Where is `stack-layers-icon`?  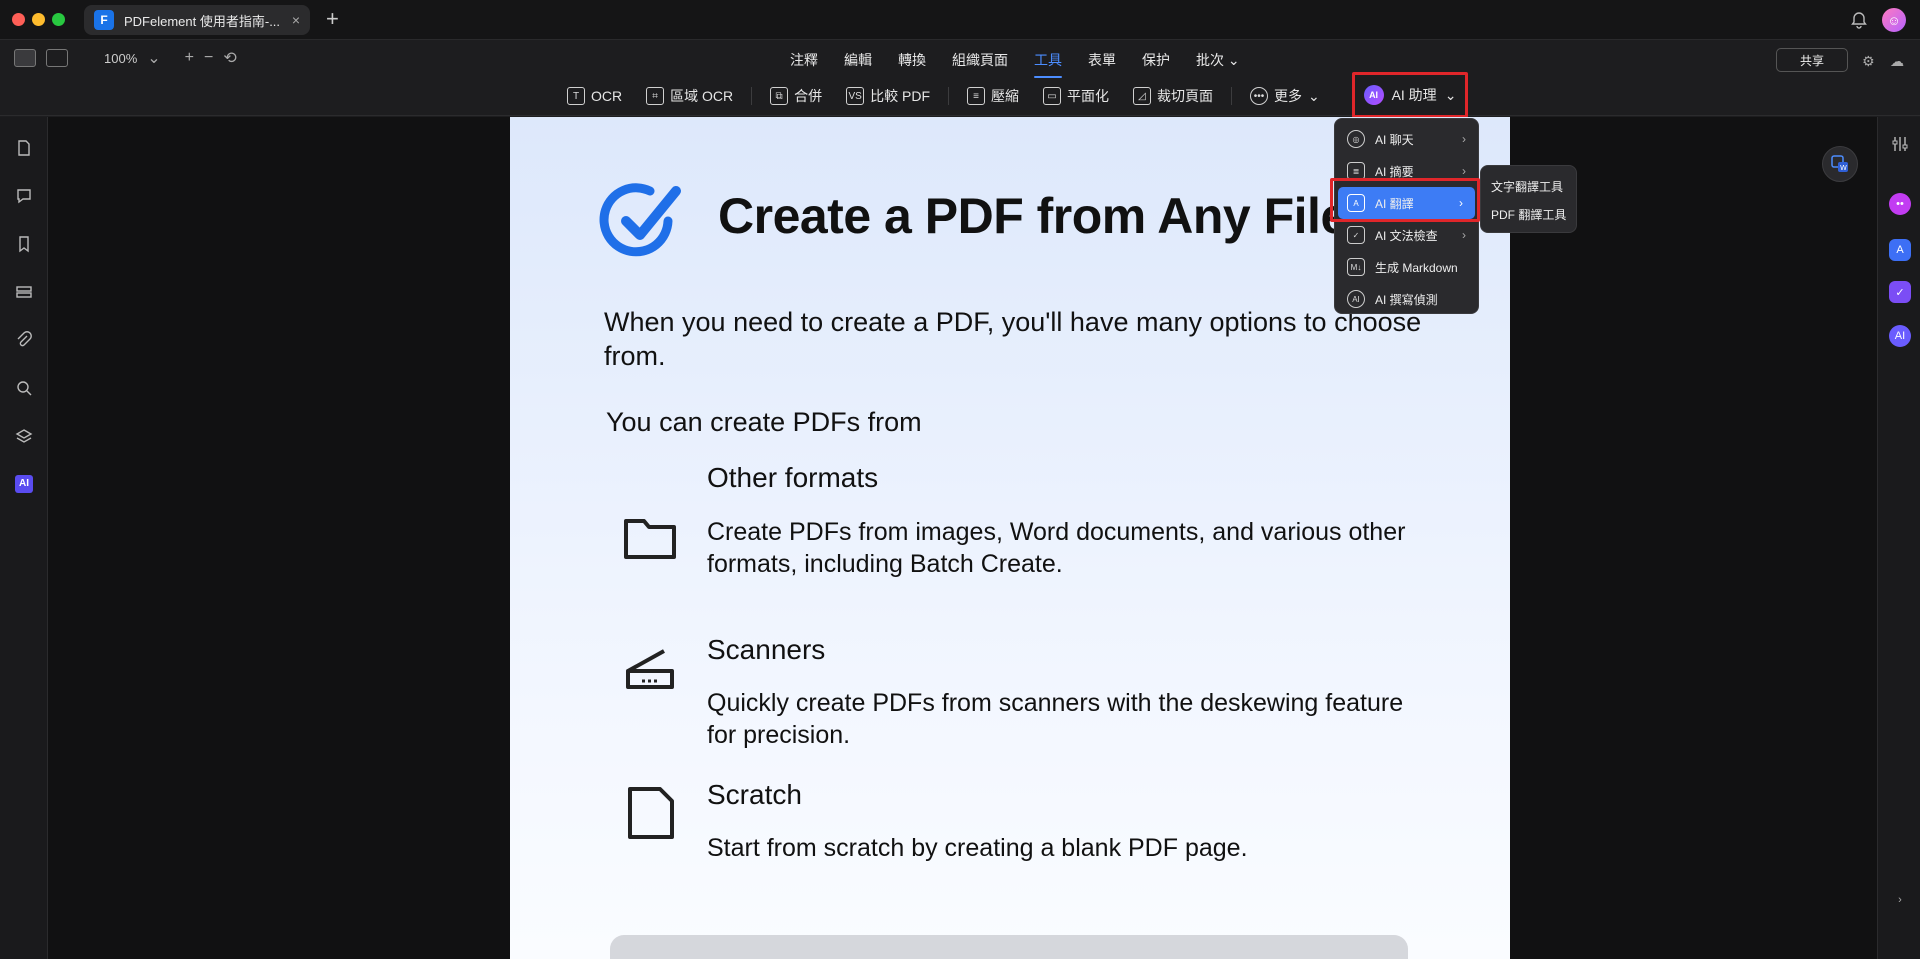 stack-layers-icon is located at coordinates (24, 436).